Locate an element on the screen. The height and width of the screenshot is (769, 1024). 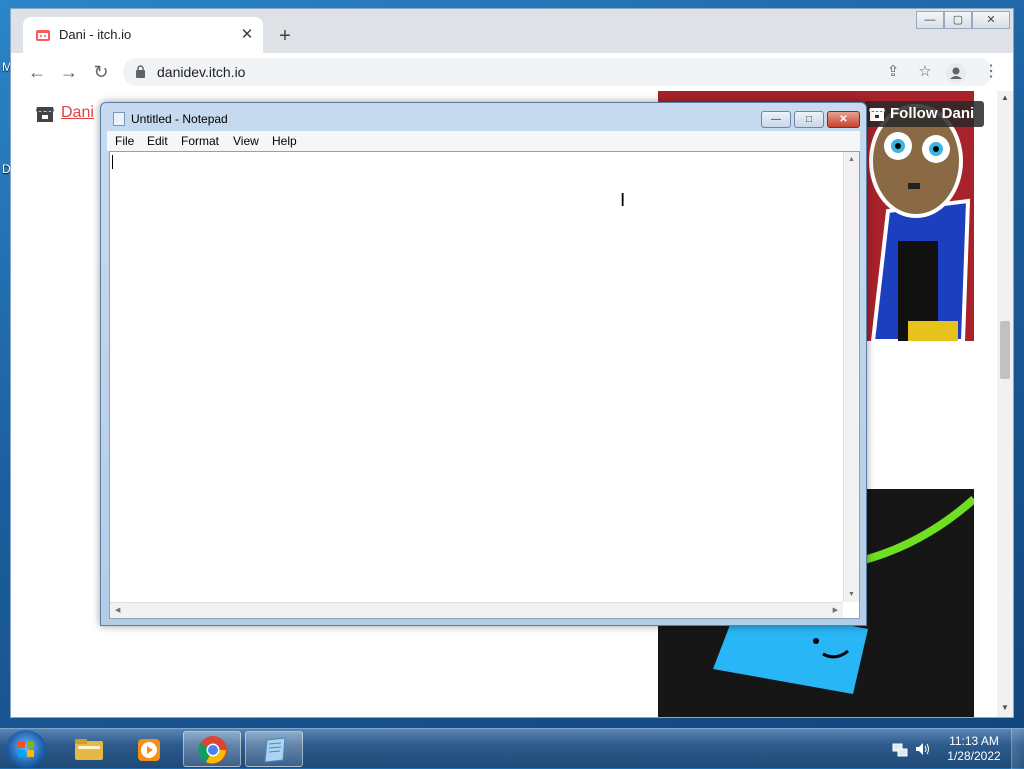
clock: 11:13 AM 1/28/2022 is located at coordinates (974, 749).